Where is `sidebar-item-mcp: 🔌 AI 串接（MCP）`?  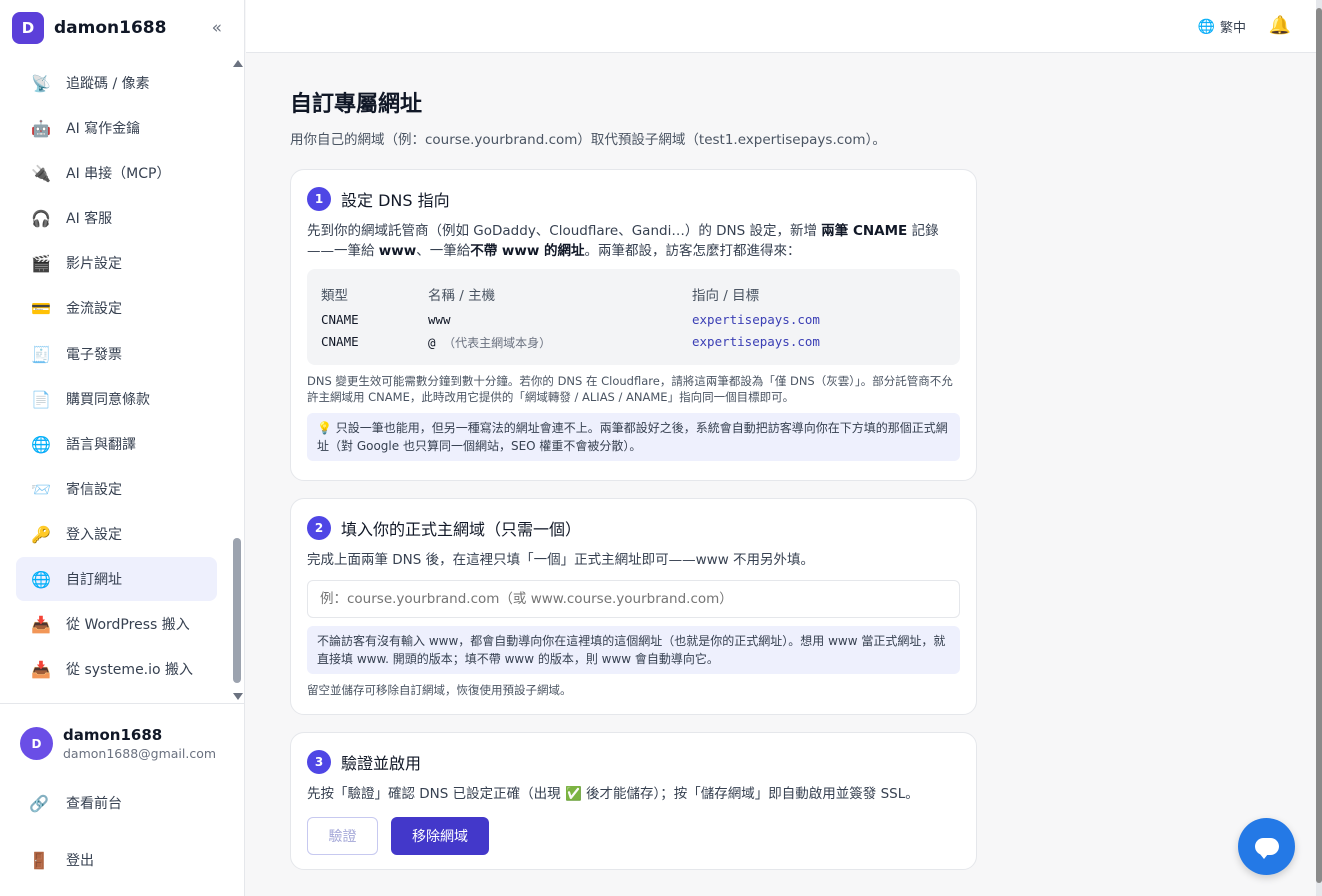
sidebar-item-mcp: 🔌 AI 串接（MCP） is located at coordinates (116, 173).